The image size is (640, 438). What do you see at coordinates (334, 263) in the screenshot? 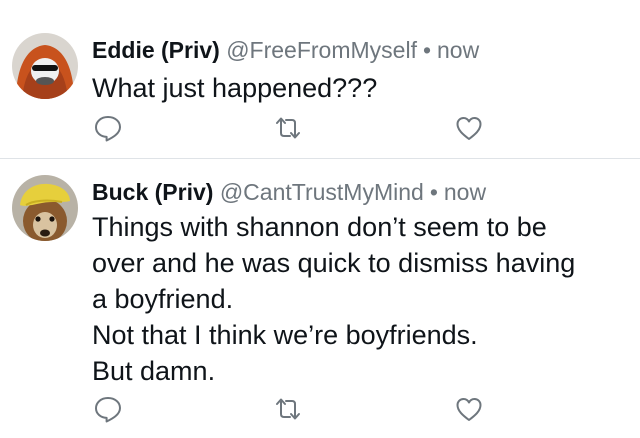
I see `tweet-text-line: over and he was quick to dismiss having` at bounding box center [334, 263].